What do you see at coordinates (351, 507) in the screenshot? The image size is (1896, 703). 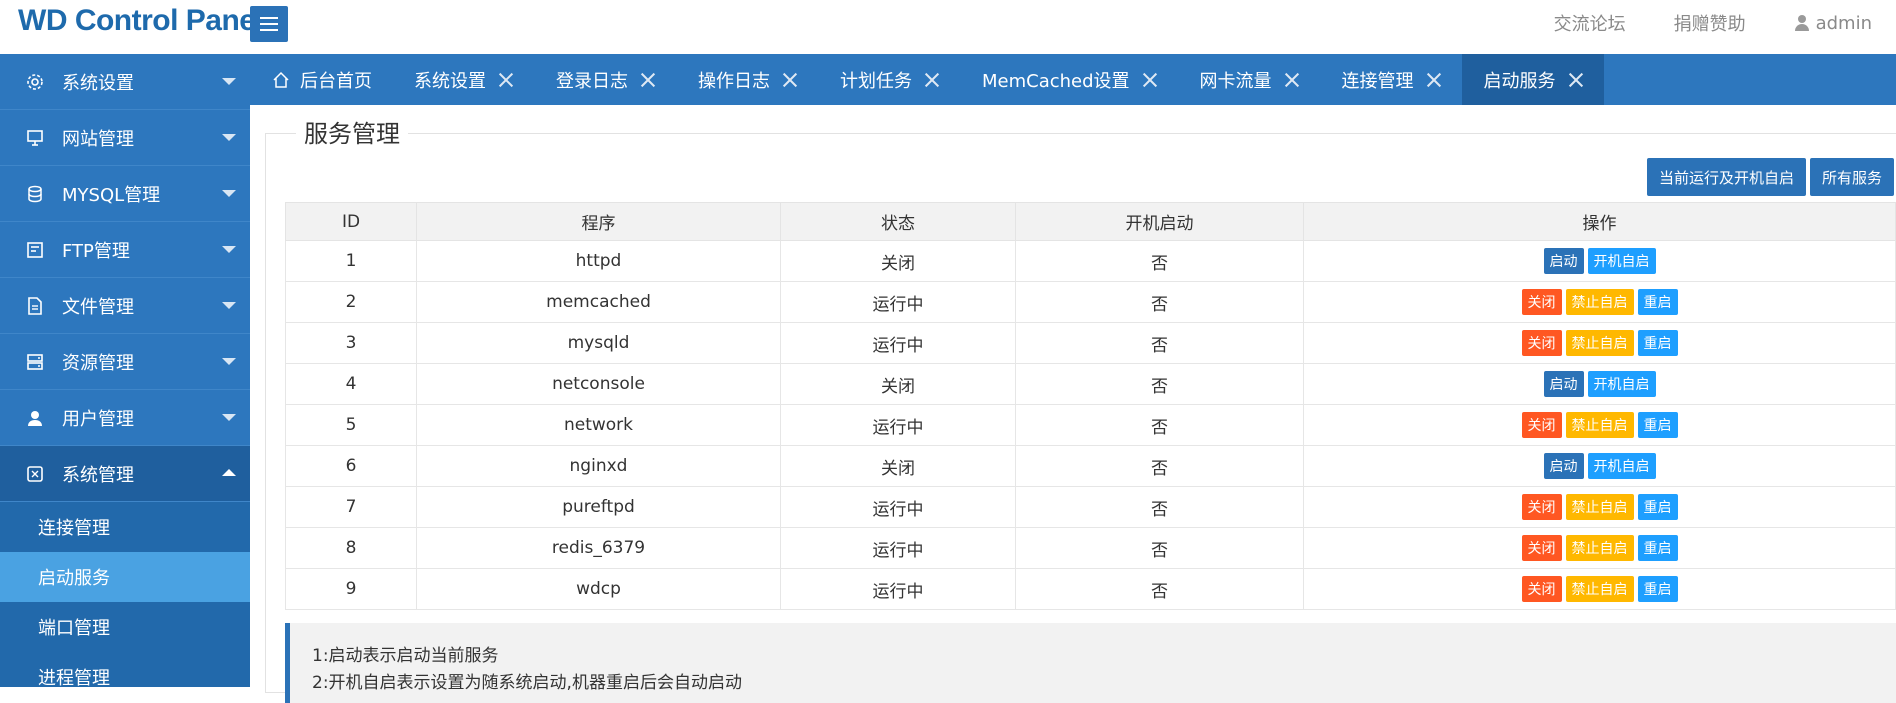 I see `cell-id: 7` at bounding box center [351, 507].